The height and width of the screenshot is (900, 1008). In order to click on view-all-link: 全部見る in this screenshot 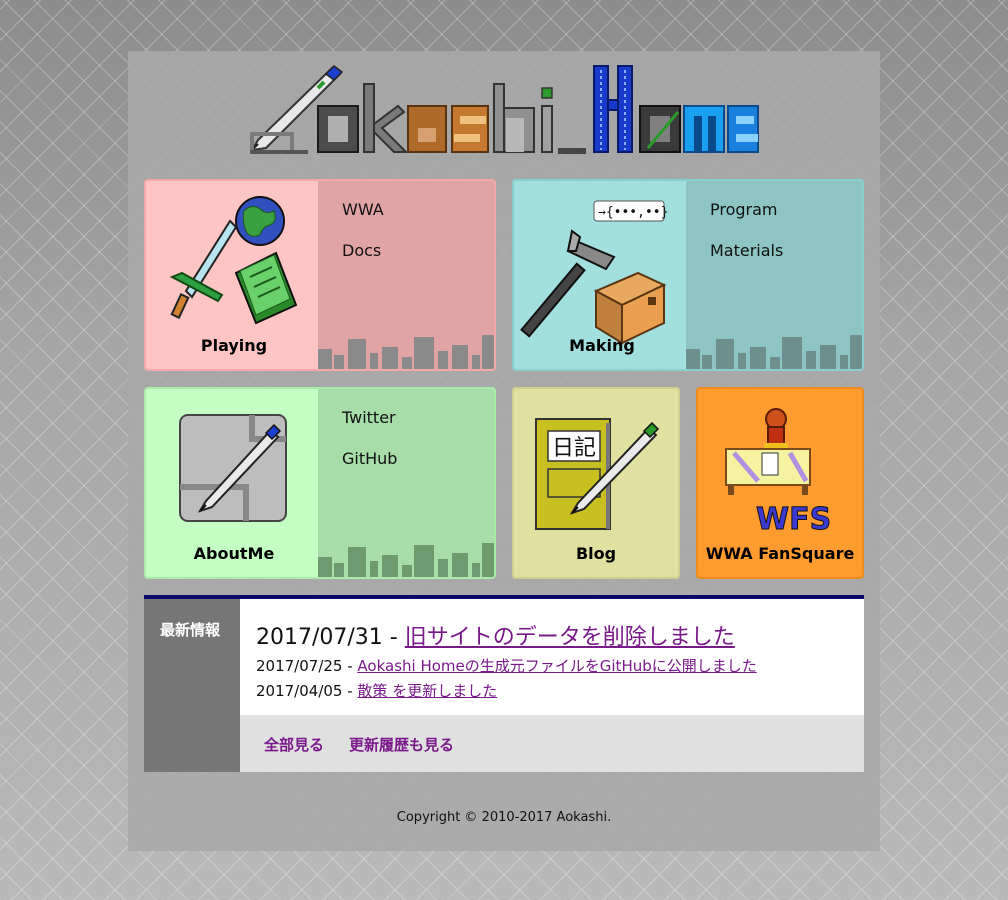, I will do `click(294, 744)`.